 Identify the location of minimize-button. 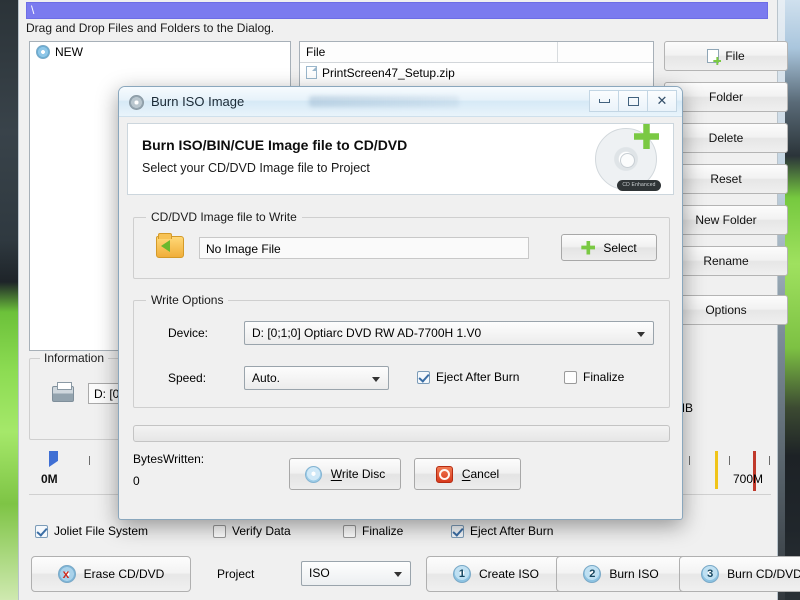
(604, 101).